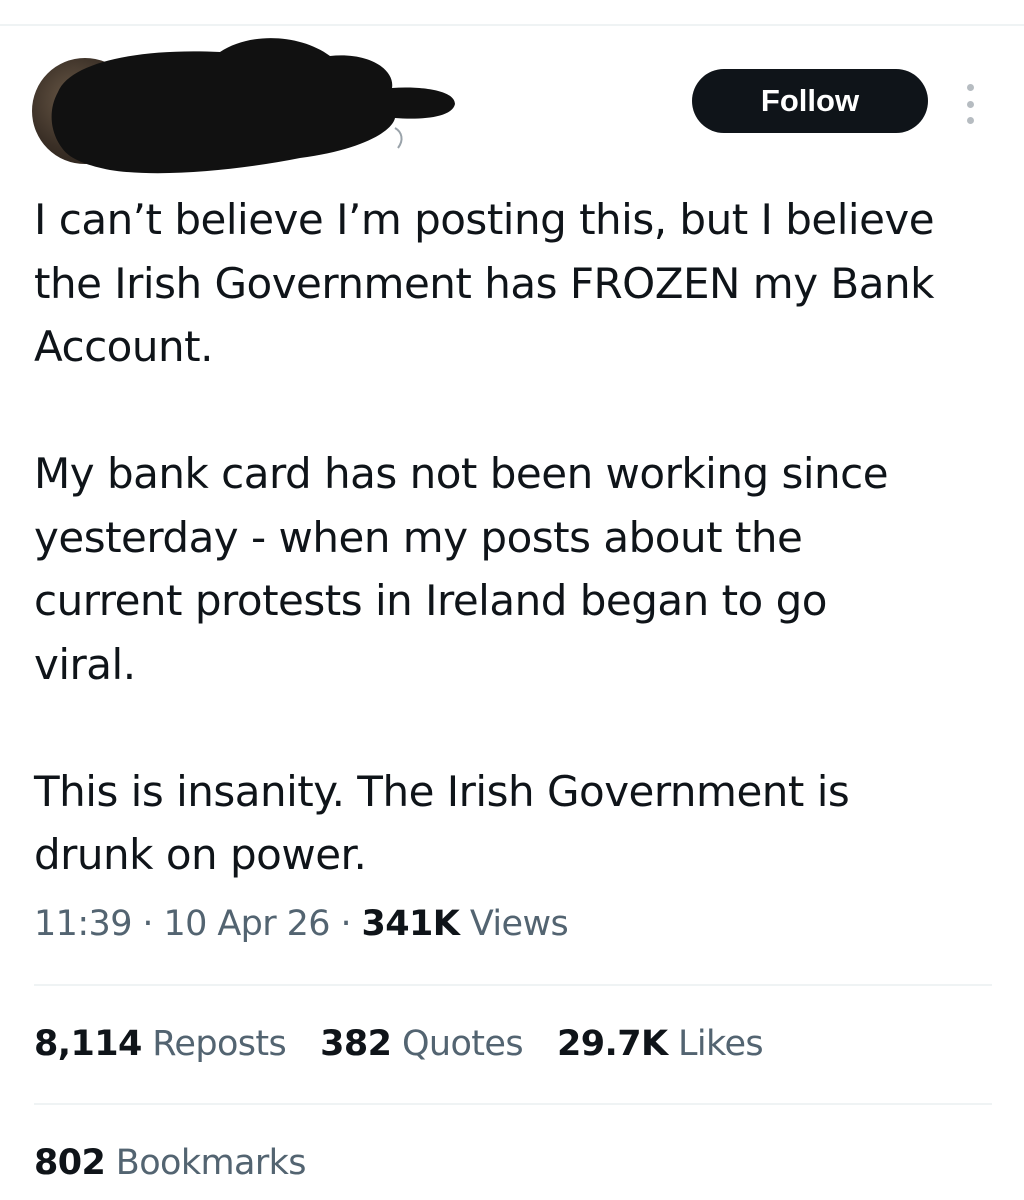 This screenshot has width=1024, height=1200. What do you see at coordinates (970, 104) in the screenshot?
I see `more-vertical-icon` at bounding box center [970, 104].